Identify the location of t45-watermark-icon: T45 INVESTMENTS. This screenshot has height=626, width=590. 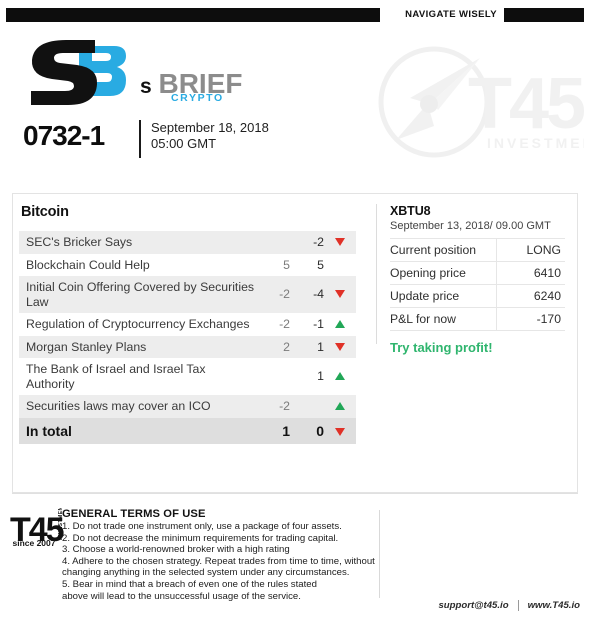
(478, 102).